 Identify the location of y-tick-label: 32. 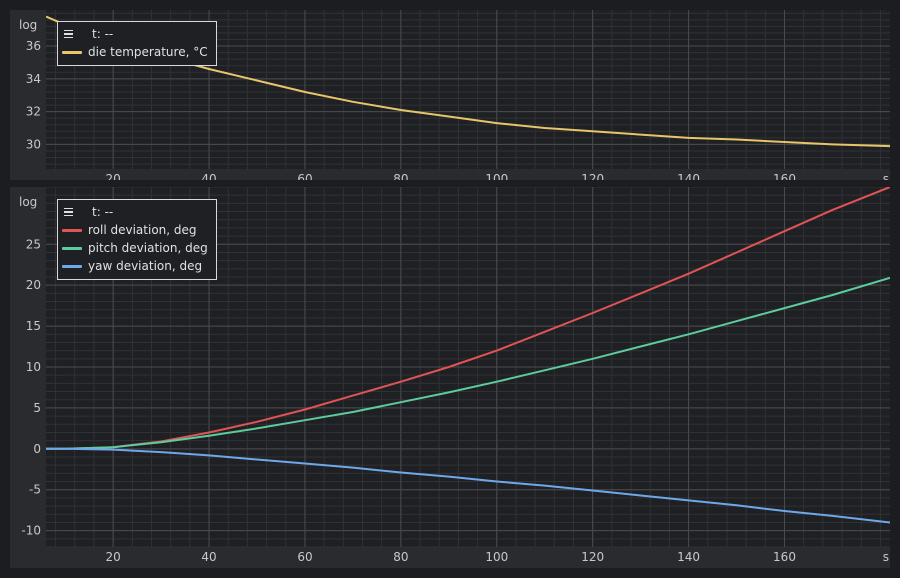
(33, 112).